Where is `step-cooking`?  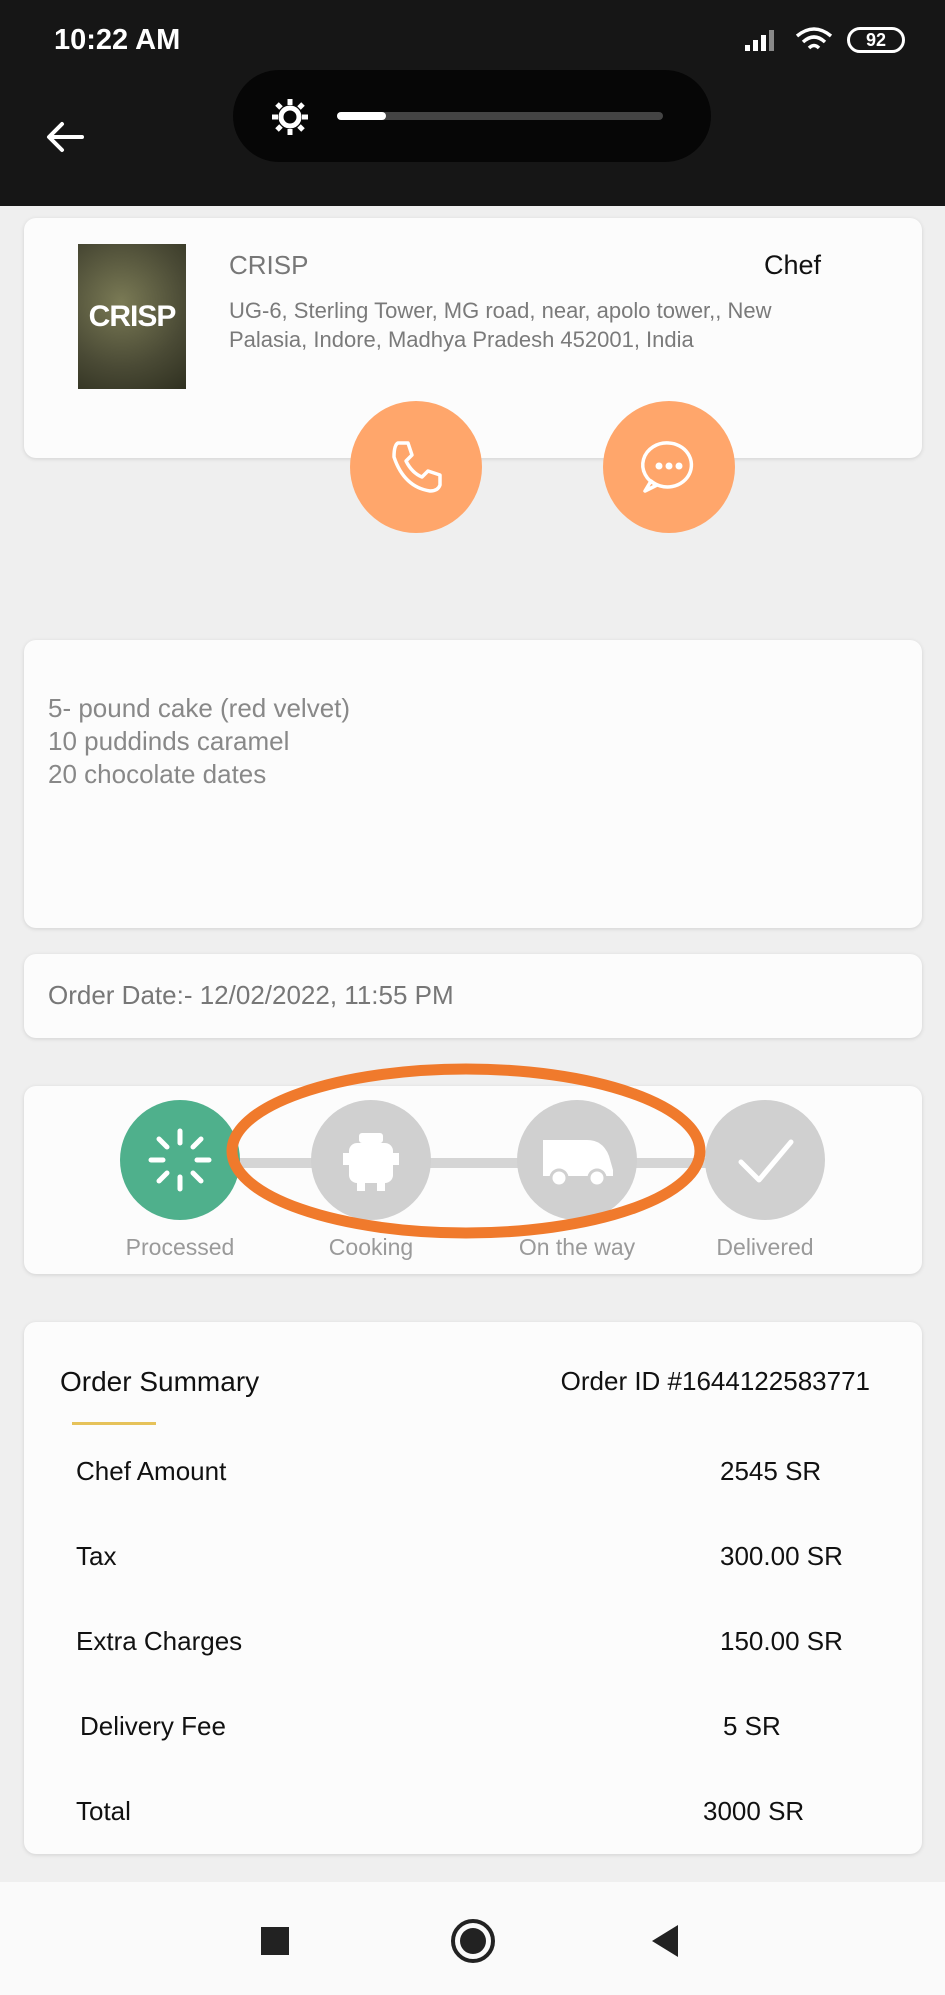 step-cooking is located at coordinates (371, 1160).